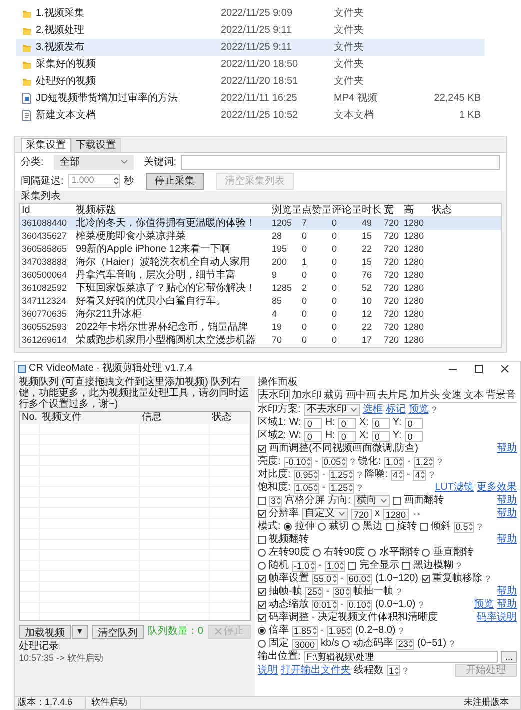 The height and width of the screenshot is (710, 521). What do you see at coordinates (452, 395) in the screenshot?
I see `tab: 变速` at bounding box center [452, 395].